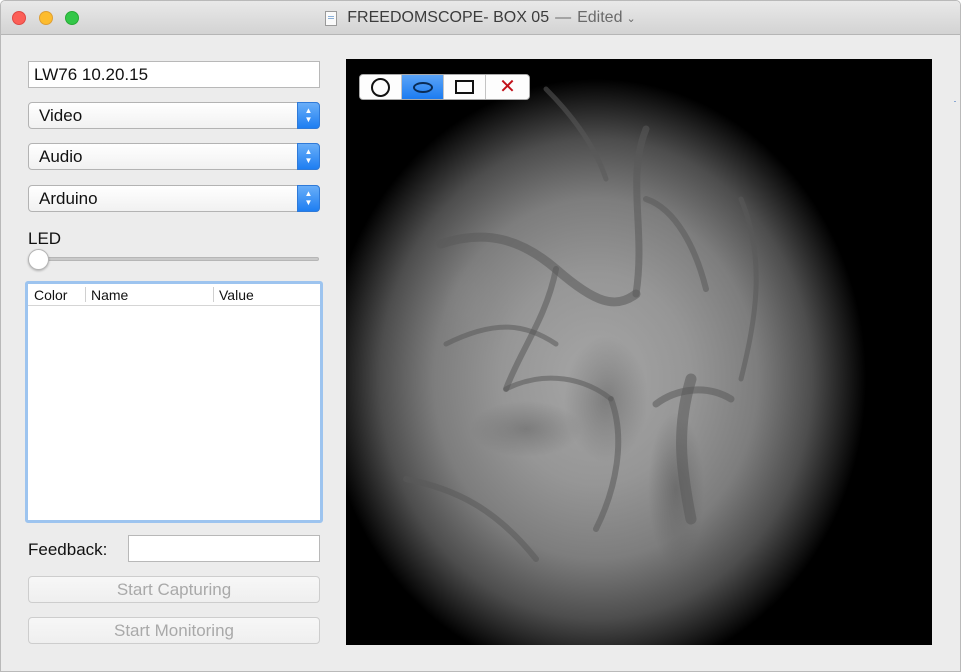 This screenshot has height=672, width=961. Describe the element at coordinates (174, 295) in the screenshot. I see `table-header: Color Name Value` at that location.